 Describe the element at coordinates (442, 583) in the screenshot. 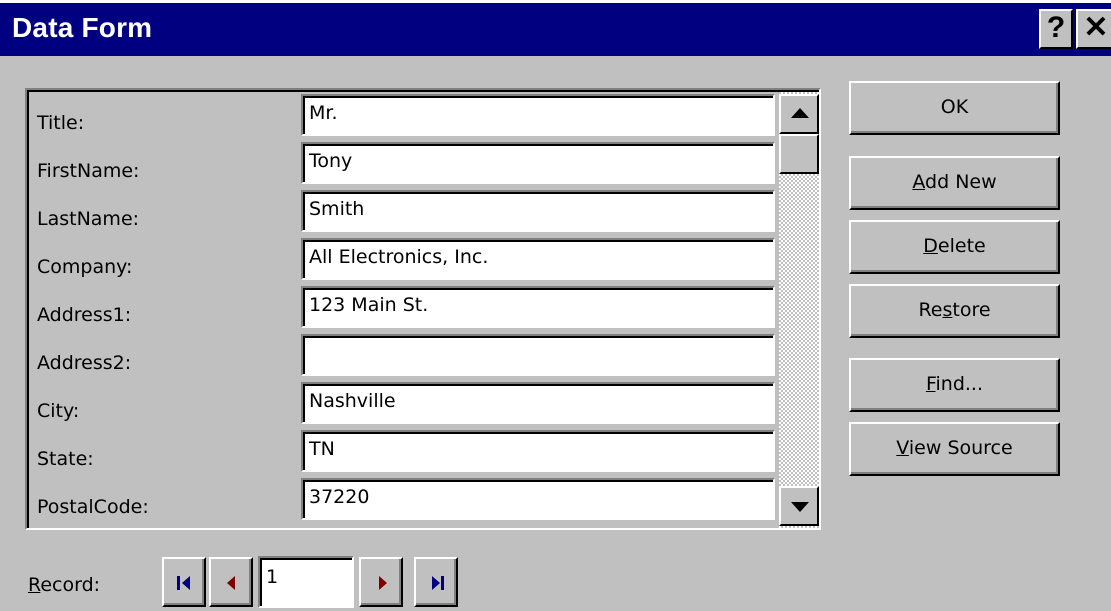

I see `last-record-icon-bar` at that location.